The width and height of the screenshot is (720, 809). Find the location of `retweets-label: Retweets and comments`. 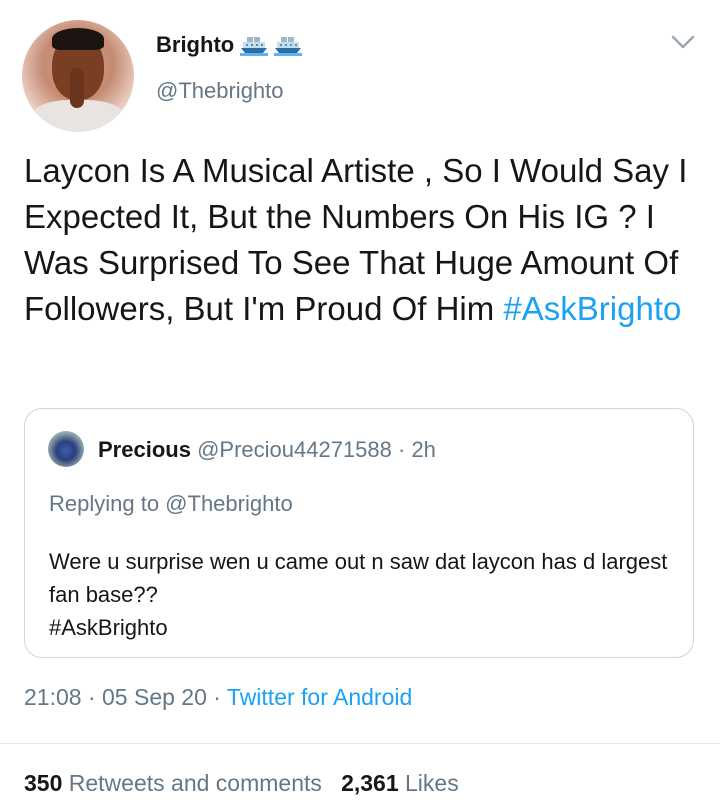

retweets-label: Retweets and comments is located at coordinates (195, 783).